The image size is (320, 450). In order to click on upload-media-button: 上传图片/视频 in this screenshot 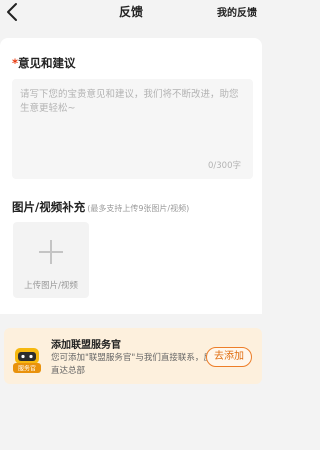, I will do `click(51, 260)`.